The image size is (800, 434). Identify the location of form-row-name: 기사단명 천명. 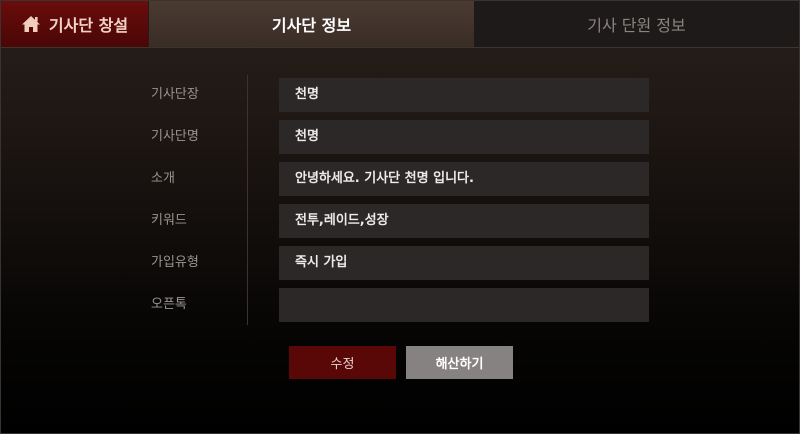
(400, 137).